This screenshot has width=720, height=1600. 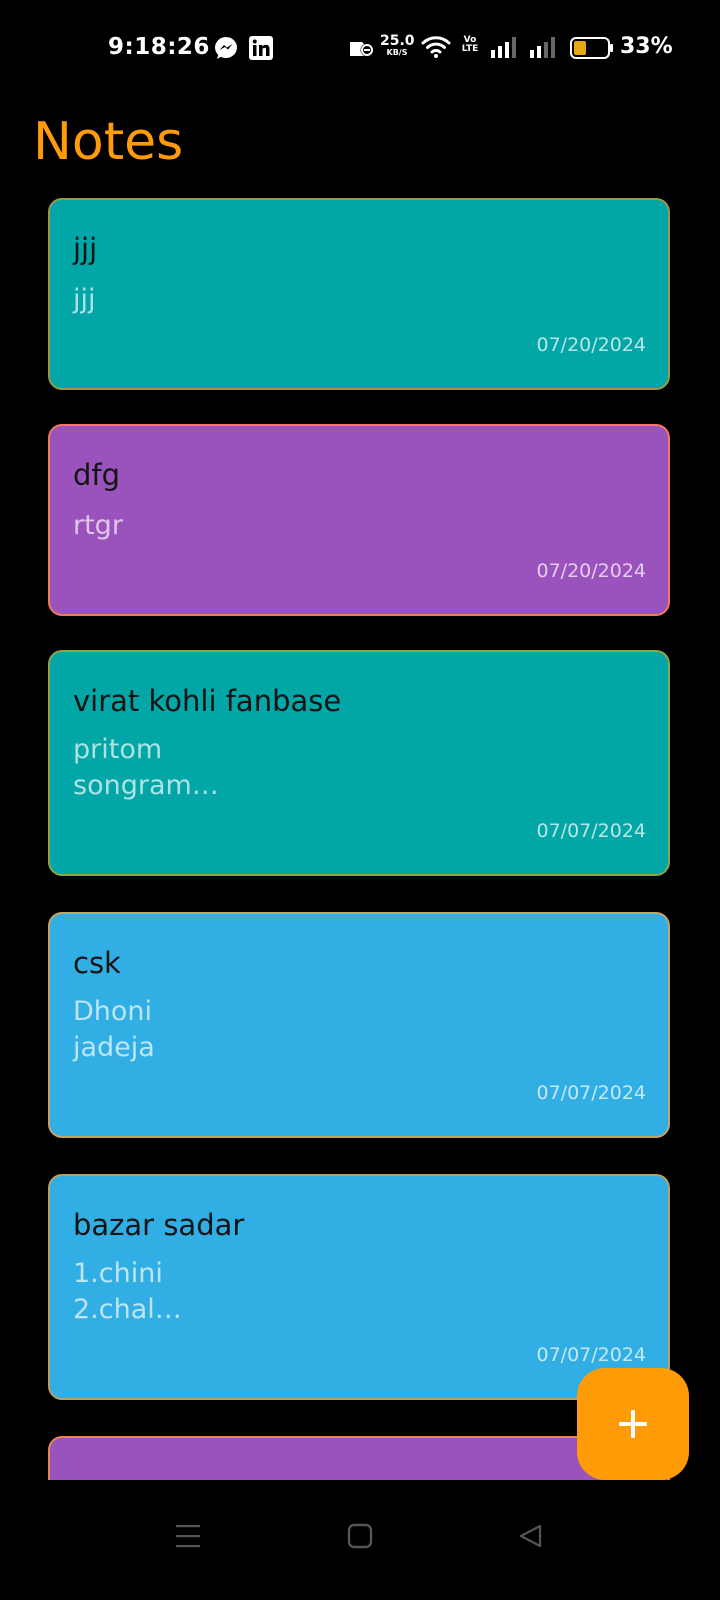 What do you see at coordinates (114, 1029) in the screenshot?
I see `note-body: Dhoni jadeja` at bounding box center [114, 1029].